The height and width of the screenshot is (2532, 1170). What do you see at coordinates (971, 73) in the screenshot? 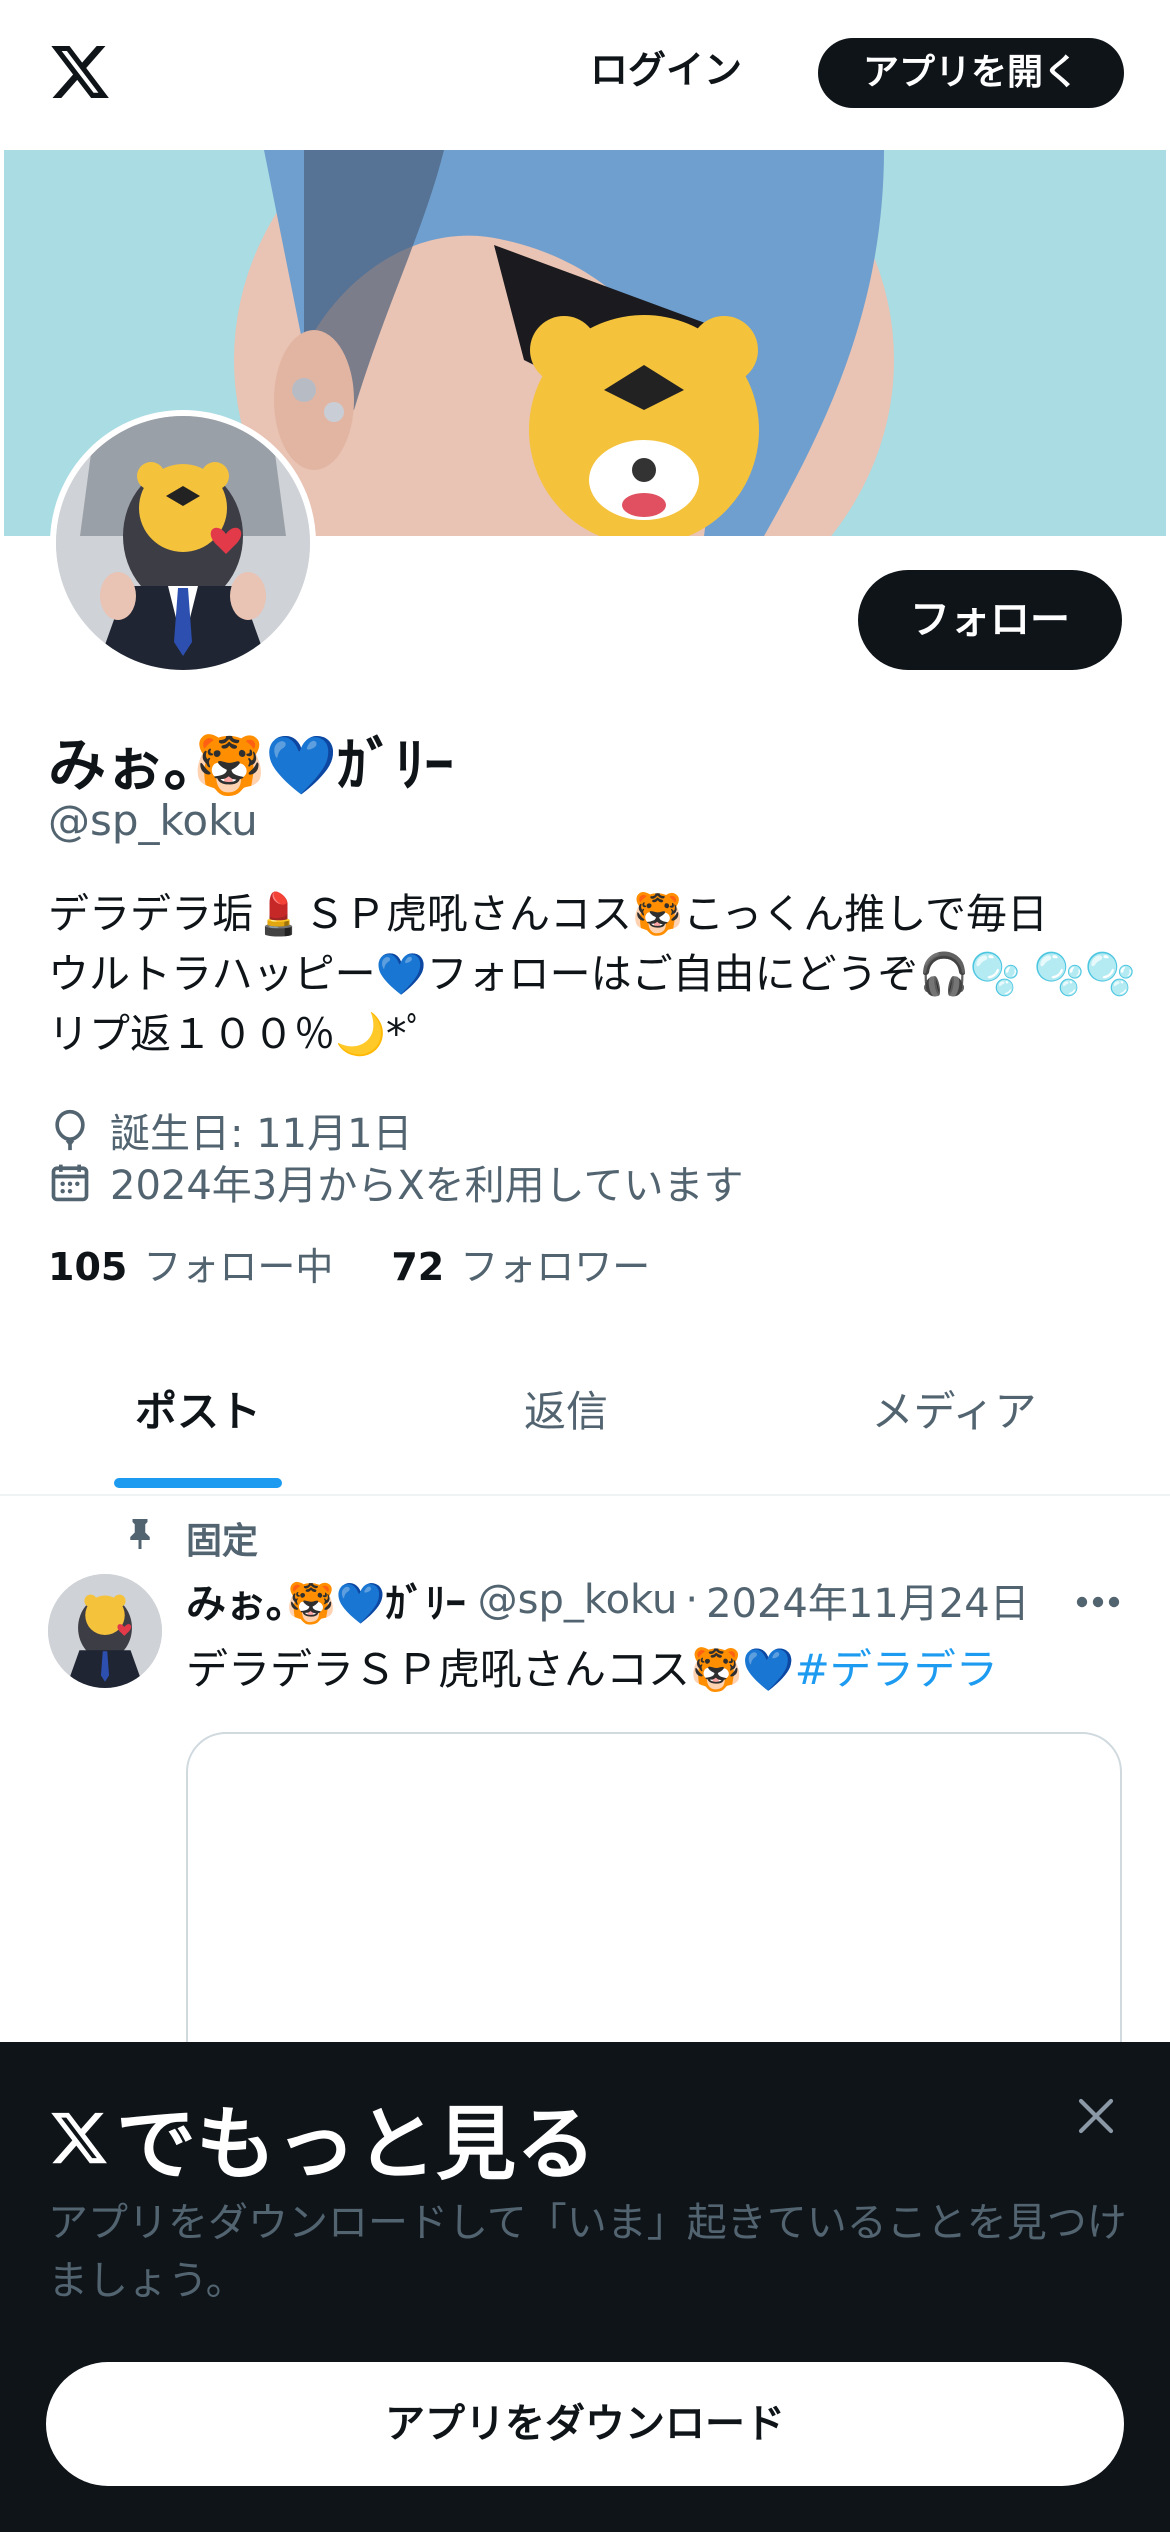
I see `open-app-button: アプリを開く` at bounding box center [971, 73].